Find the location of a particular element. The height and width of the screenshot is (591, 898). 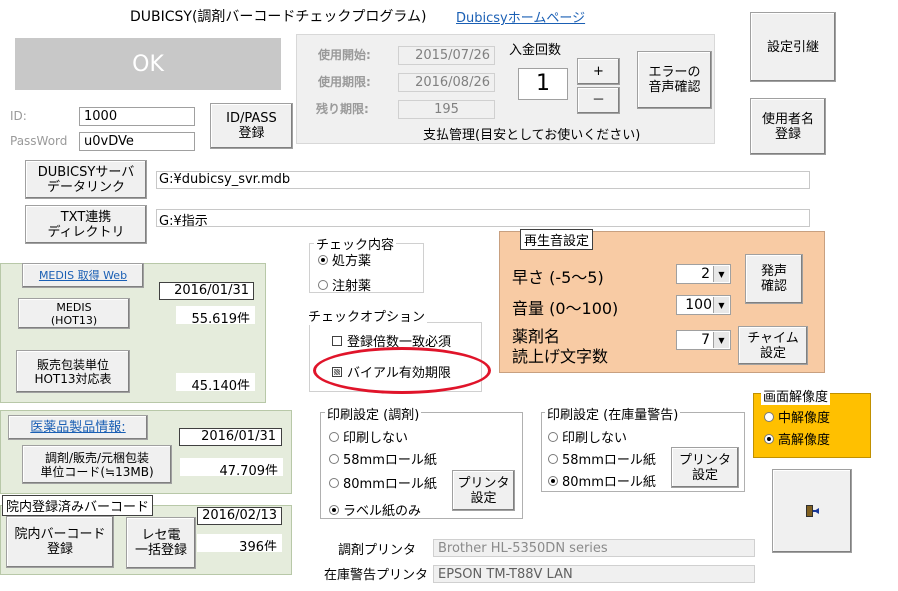

option-label: 高解像度 is located at coordinates (804, 440).